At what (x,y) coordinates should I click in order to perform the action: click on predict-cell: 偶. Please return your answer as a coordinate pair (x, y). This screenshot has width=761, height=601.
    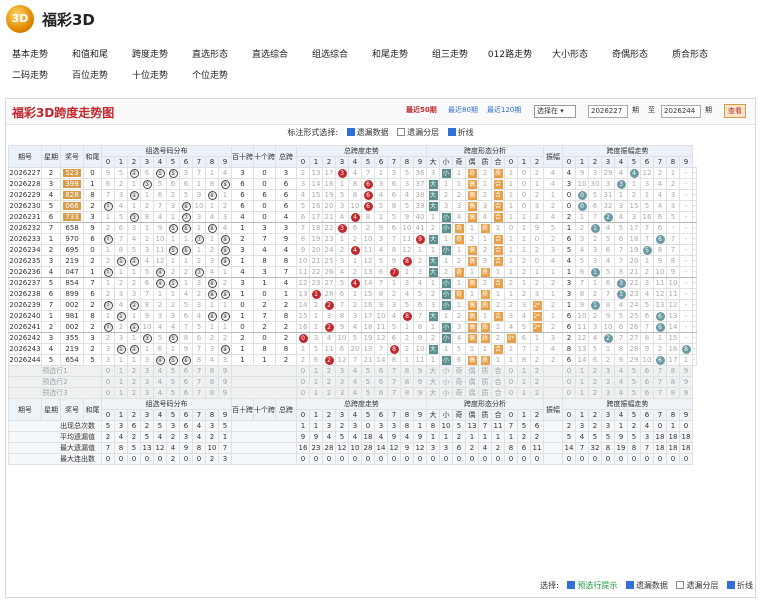
    Looking at the image, I should click on (472, 393).